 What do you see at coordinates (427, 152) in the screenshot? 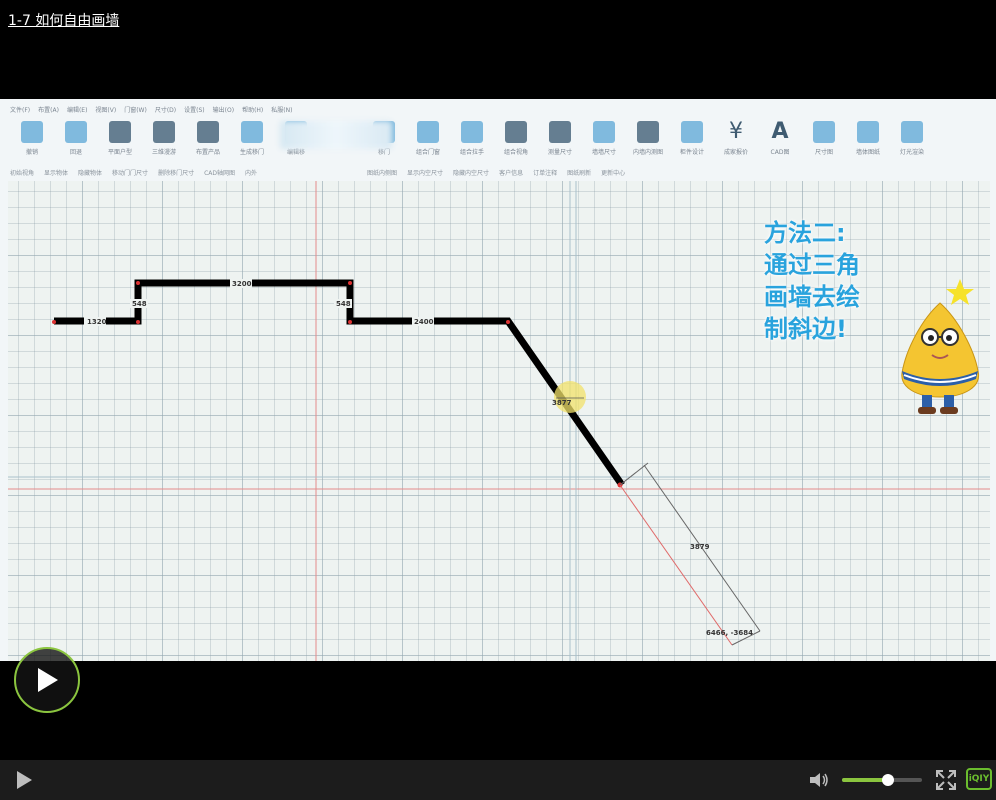
I see `toolbar-button-label: 组合门窗` at bounding box center [427, 152].